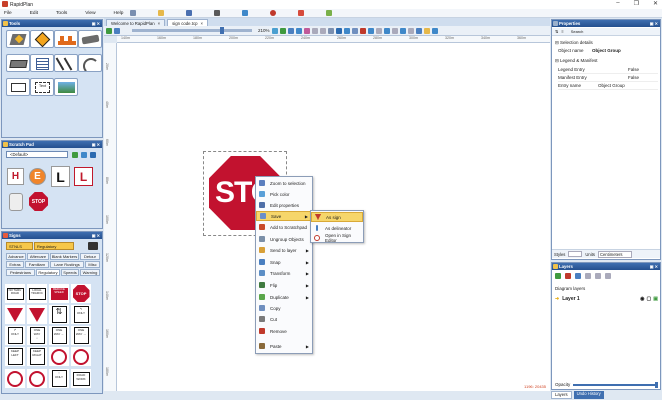 Image resolution: width=662 pixels, height=400 pixels. What do you see at coordinates (284, 273) in the screenshot?
I see `ctx-transform: Transform ▶` at bounding box center [284, 273].